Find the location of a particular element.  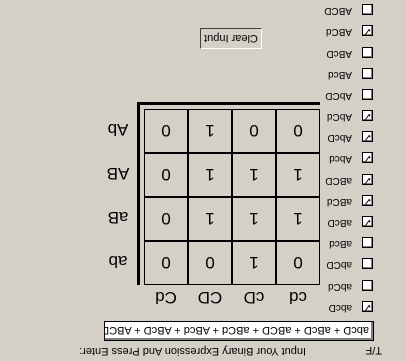

kmap-row-header: AB is located at coordinates (118, 173).